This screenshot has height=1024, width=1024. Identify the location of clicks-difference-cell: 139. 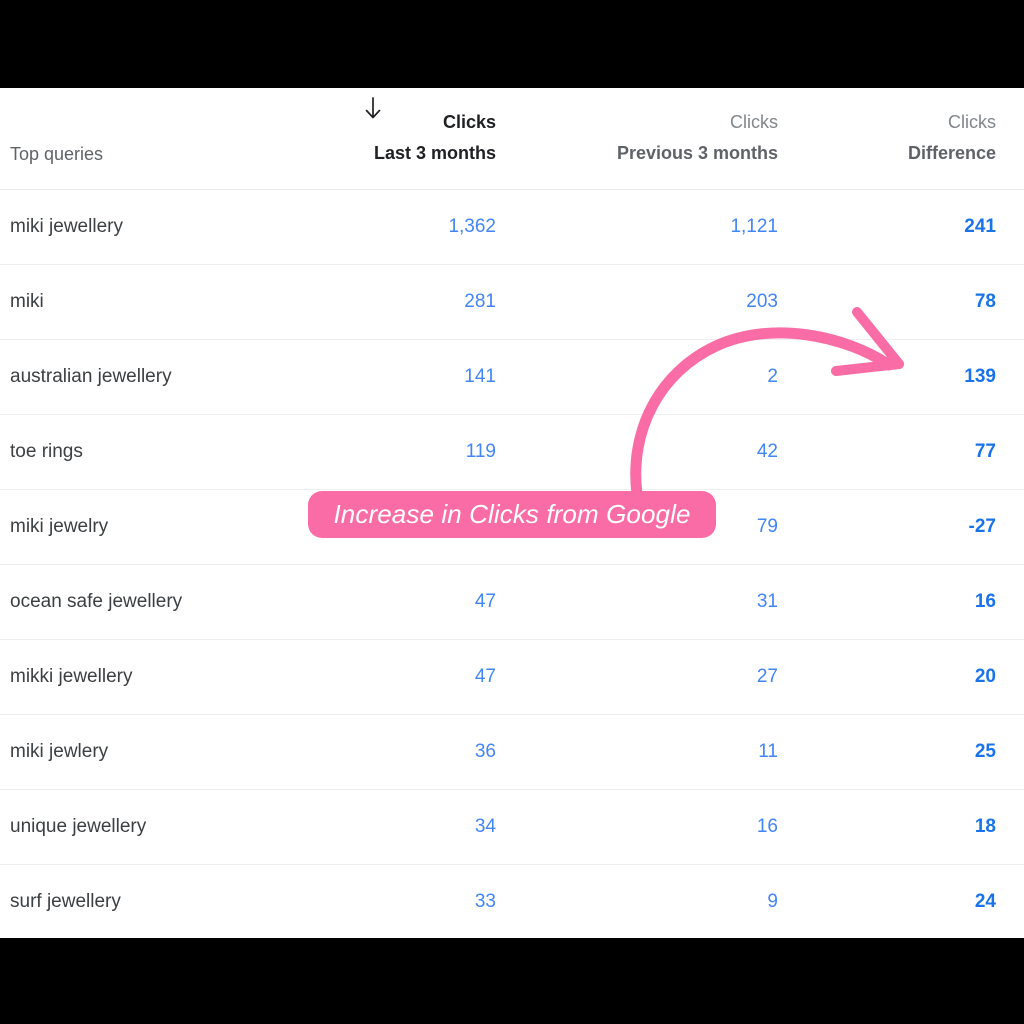
(915, 377).